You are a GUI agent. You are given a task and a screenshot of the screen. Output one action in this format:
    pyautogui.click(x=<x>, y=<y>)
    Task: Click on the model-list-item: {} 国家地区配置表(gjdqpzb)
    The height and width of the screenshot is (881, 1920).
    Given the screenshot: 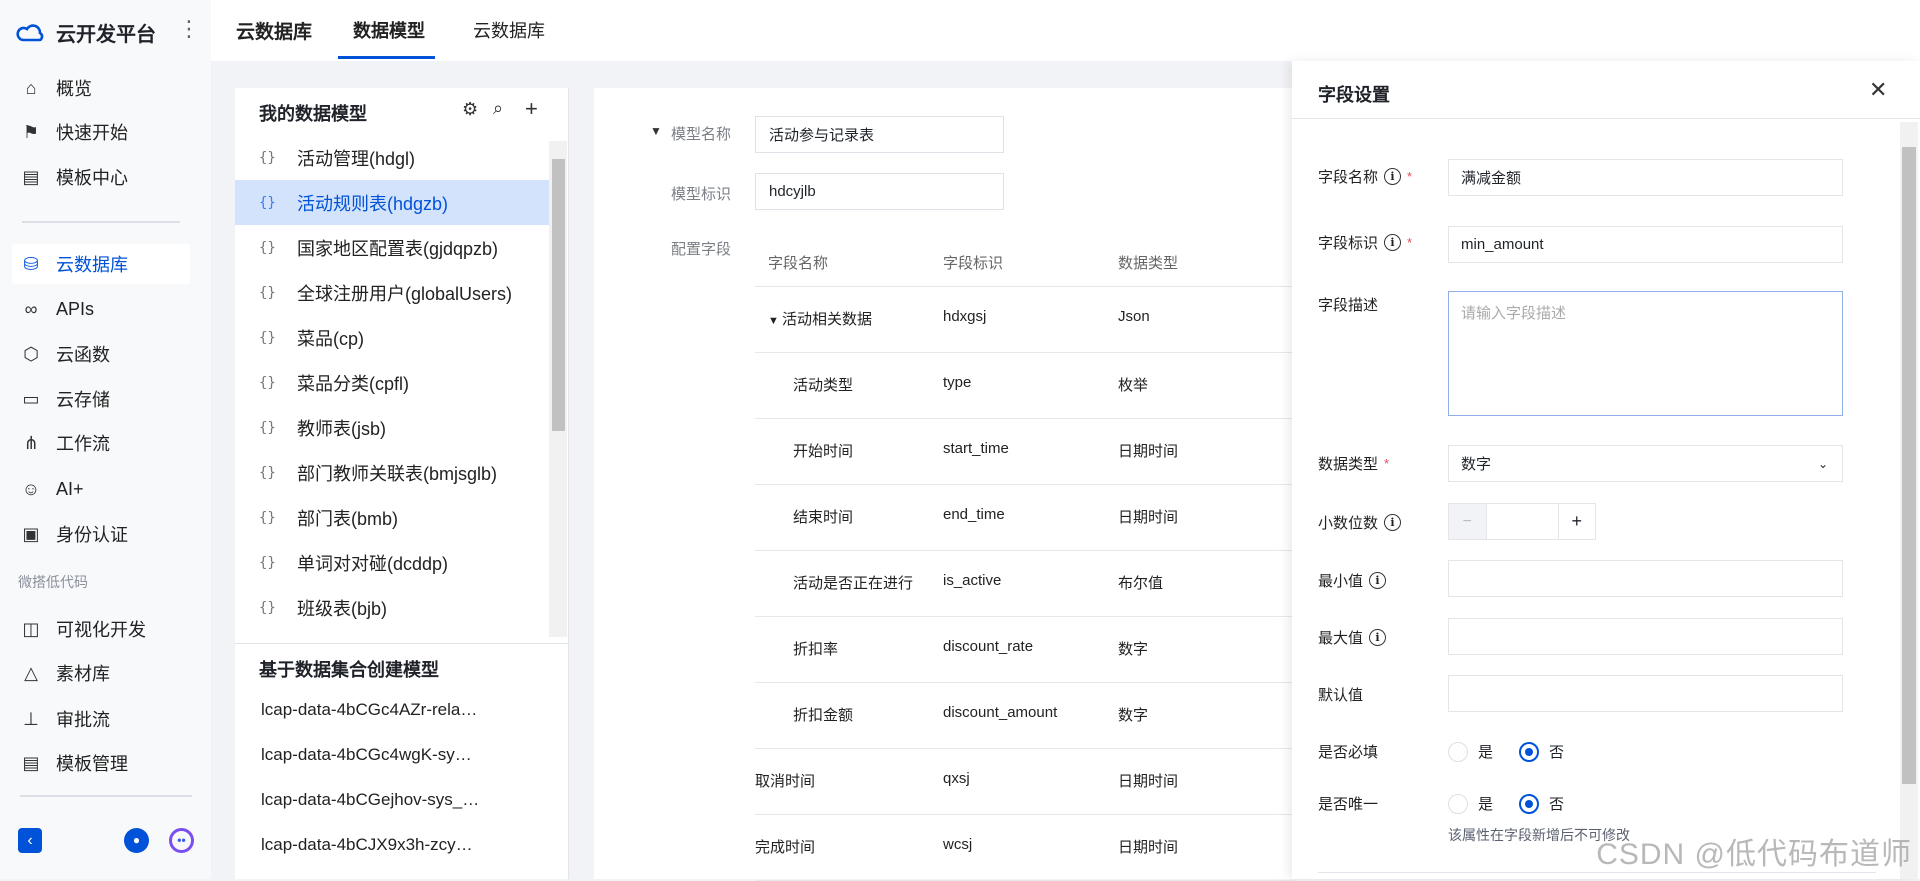 What is the action you would take?
    pyautogui.click(x=392, y=247)
    